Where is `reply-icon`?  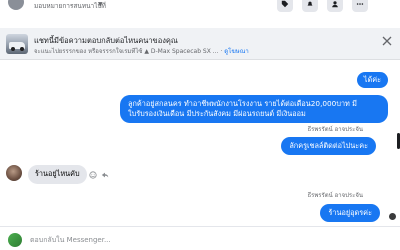
reply-icon is located at coordinates (105, 175).